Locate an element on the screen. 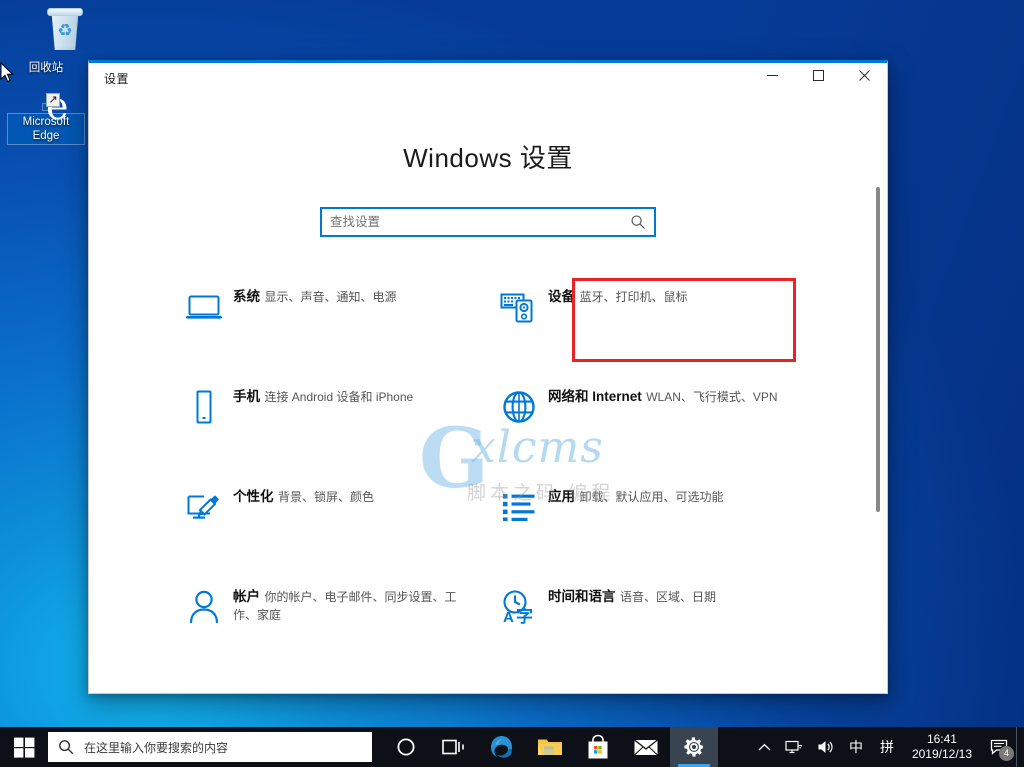  maximize-button is located at coordinates (818, 77).